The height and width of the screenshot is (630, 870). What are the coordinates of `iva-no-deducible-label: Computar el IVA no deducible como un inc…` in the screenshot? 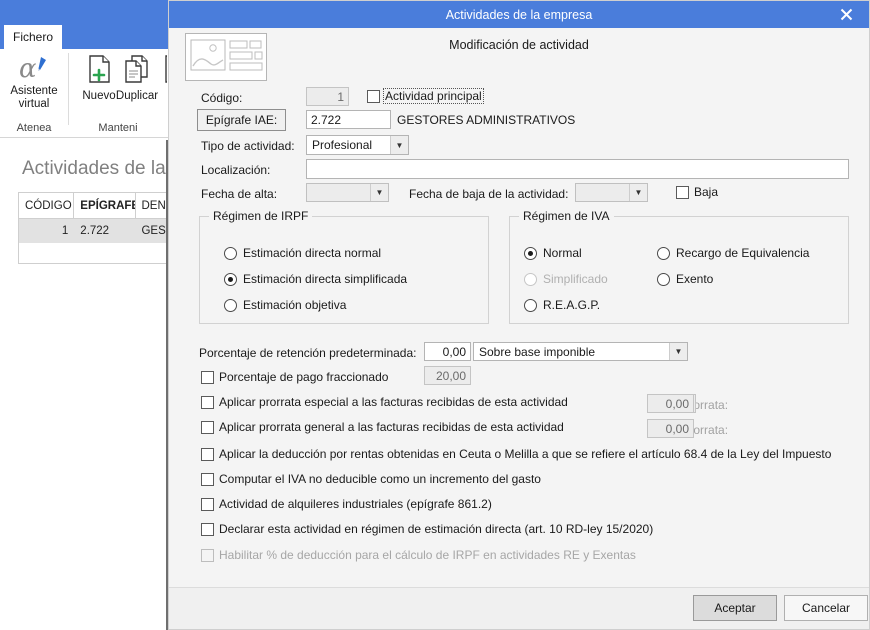 It's located at (380, 479).